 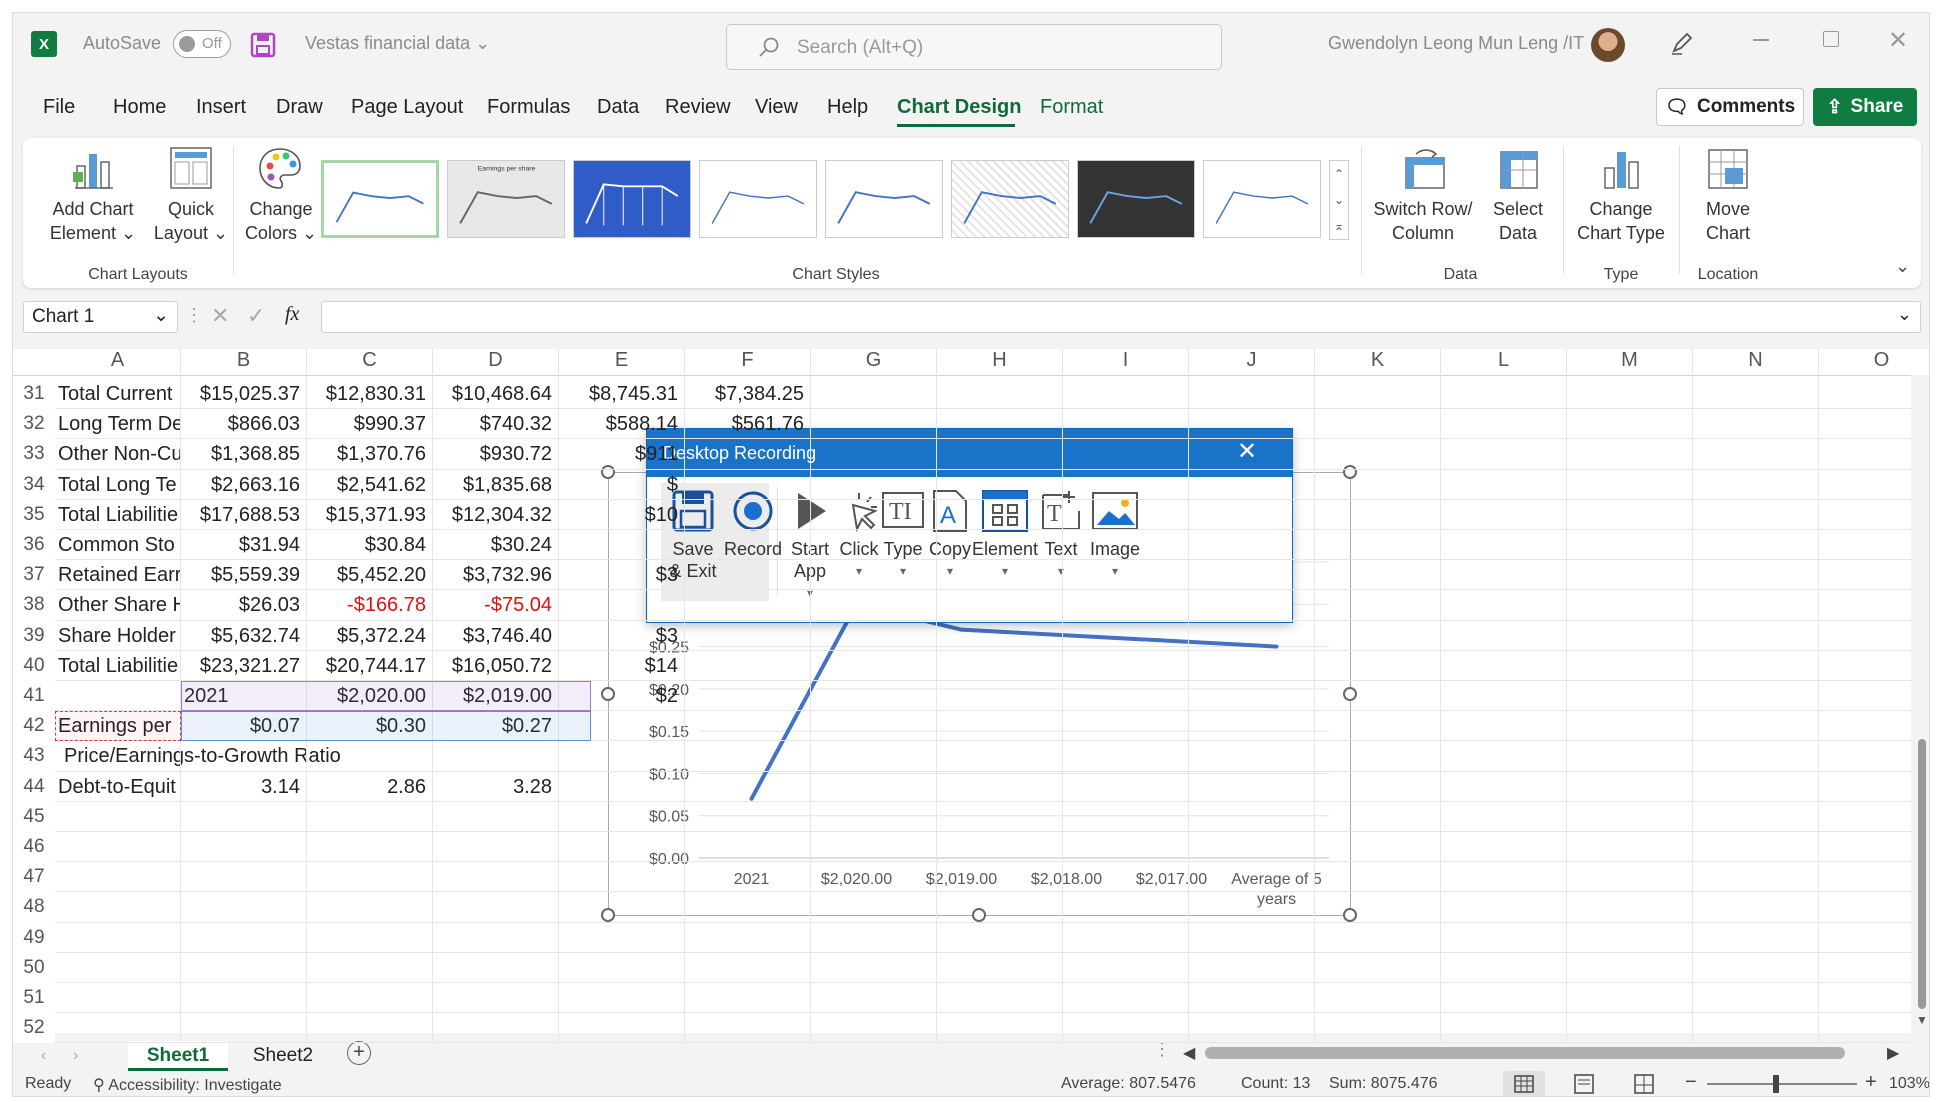 I want to click on recorder-image-button: Image ▾, so click(x=1115, y=535).